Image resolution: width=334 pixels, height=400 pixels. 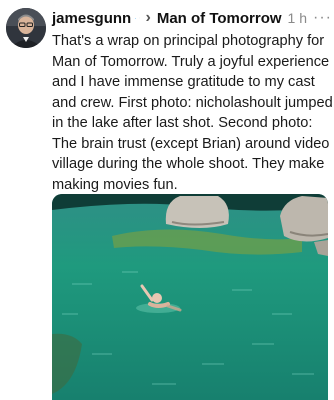 I want to click on community-name: Man of Tomorrow, so click(x=219, y=18).